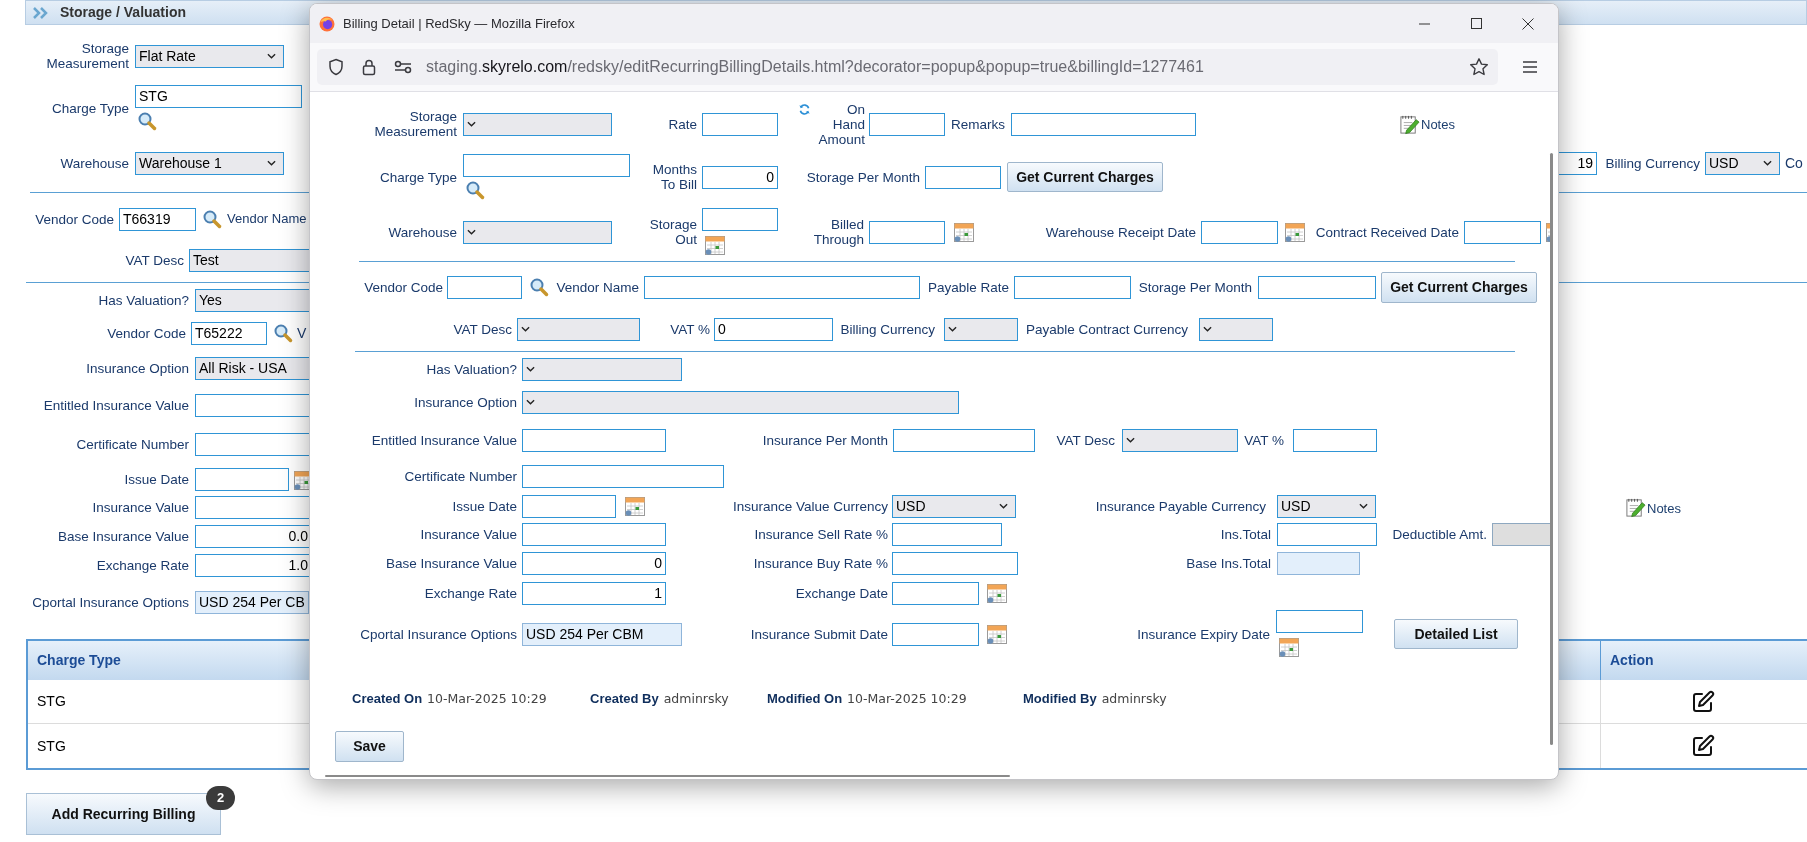 The height and width of the screenshot is (842, 1807). I want to click on text-field: T65222, so click(229, 333).